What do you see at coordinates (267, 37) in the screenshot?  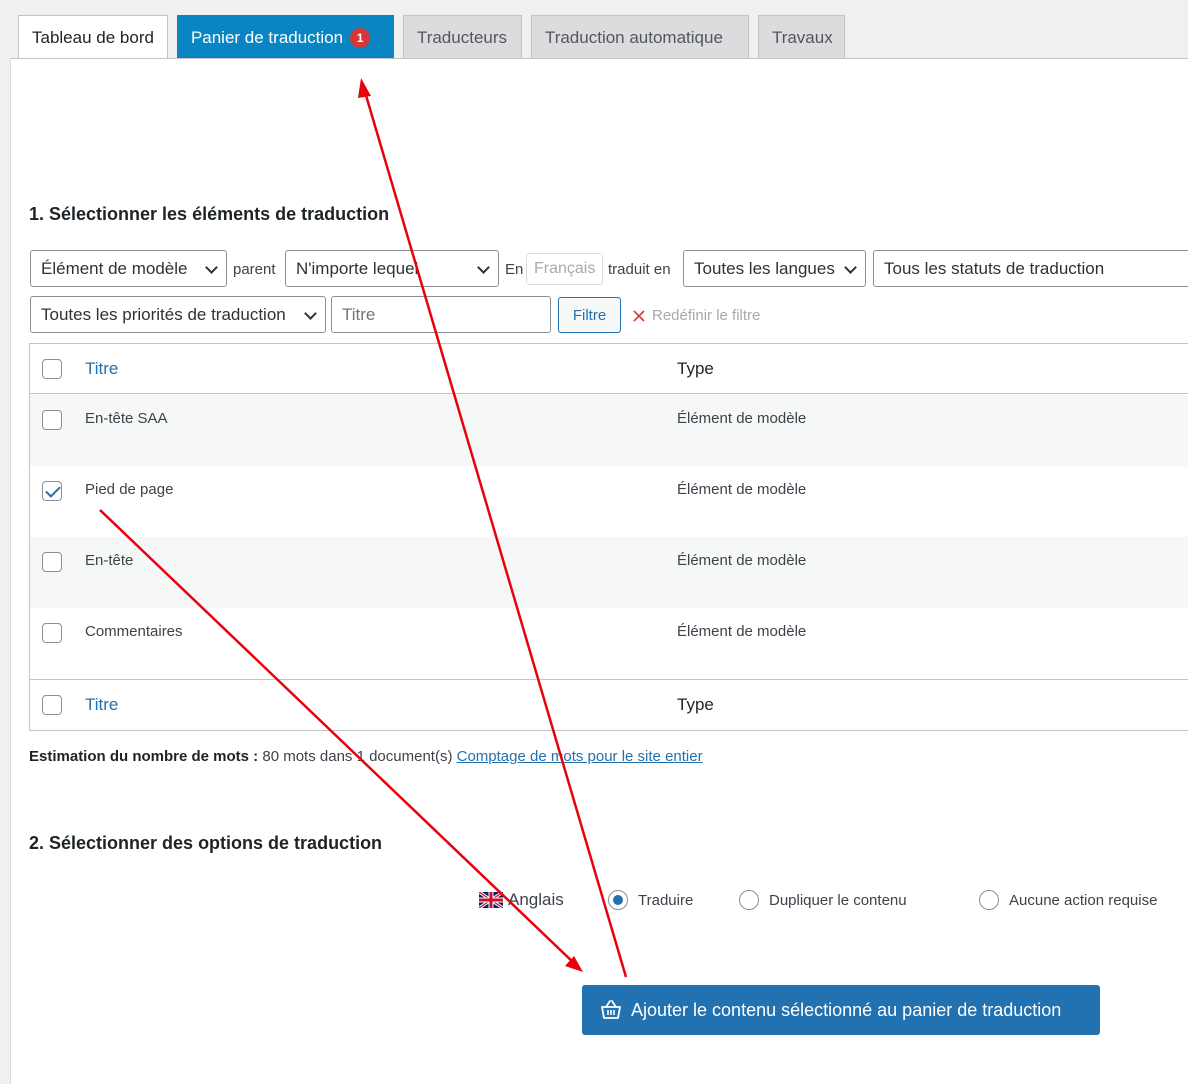 I see `tab-label: Panier de traduction` at bounding box center [267, 37].